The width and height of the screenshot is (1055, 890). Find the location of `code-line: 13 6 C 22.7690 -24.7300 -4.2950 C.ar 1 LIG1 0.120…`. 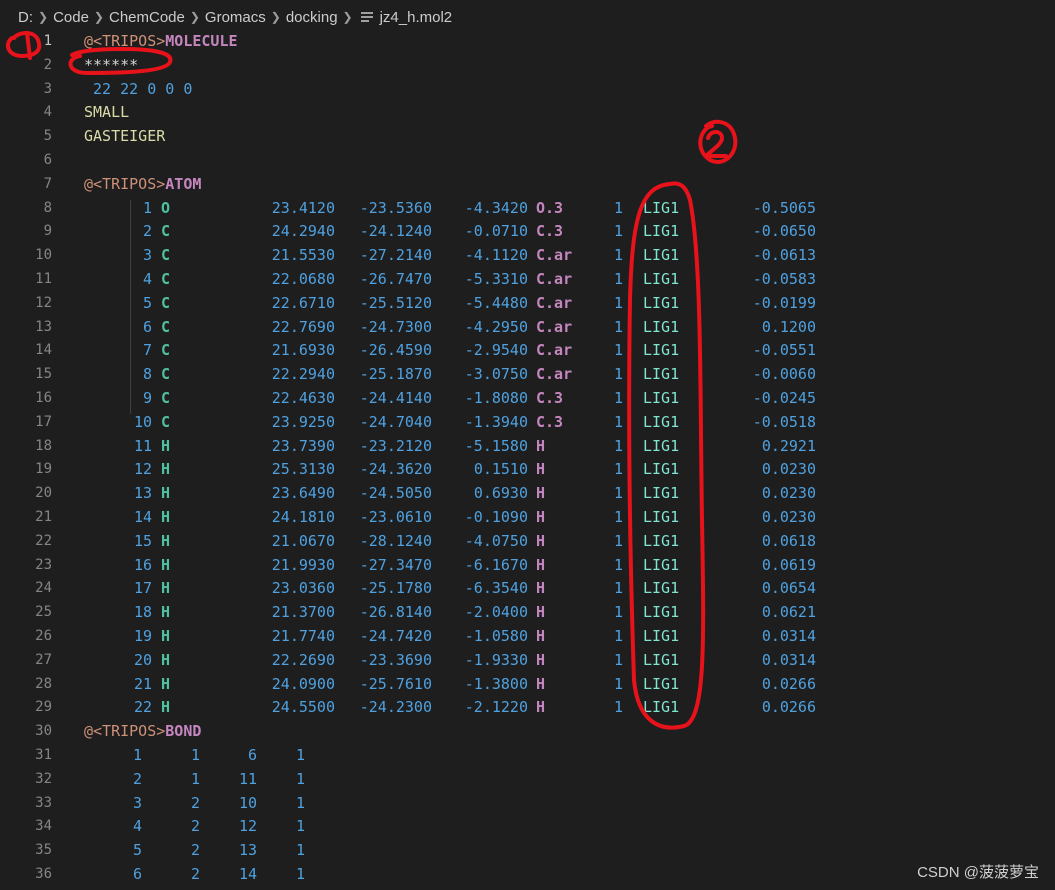

code-line: 13 6 C 22.7690 -24.7300 -4.2950 C.ar 1 LIG1 0.120… is located at coordinates (527, 327).